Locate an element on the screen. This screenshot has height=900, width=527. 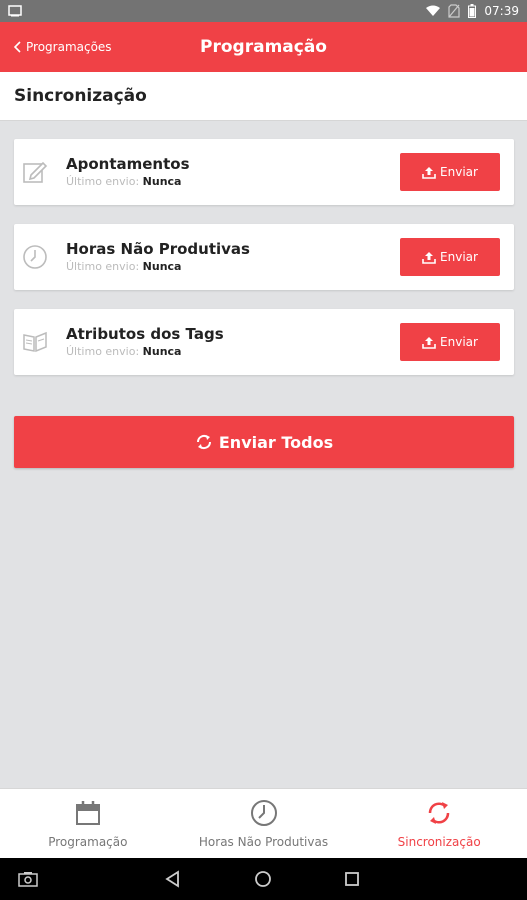
card-title: Apontamentos is located at coordinates (128, 164).